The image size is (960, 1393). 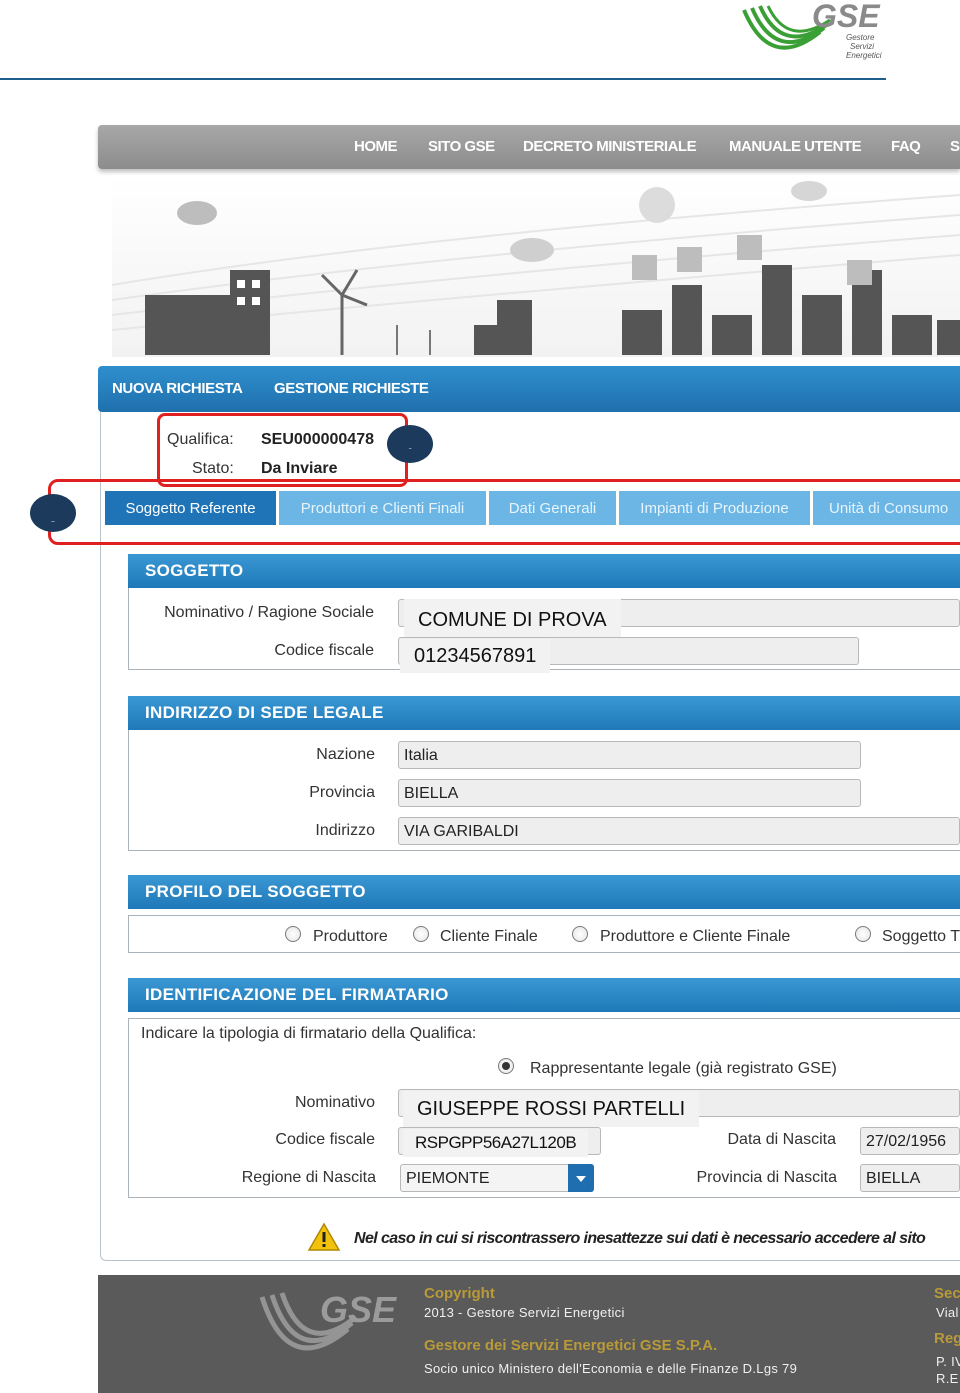 I want to click on nazione-label: Nazione, so click(x=345, y=754).